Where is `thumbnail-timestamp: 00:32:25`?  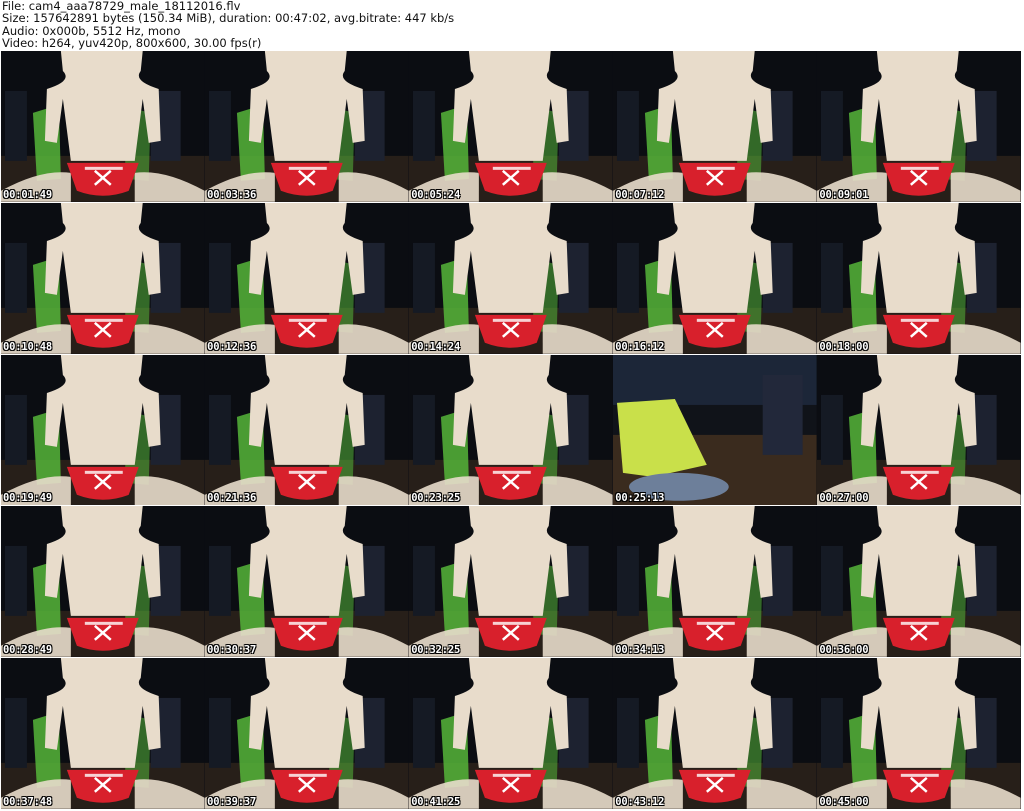 thumbnail-timestamp: 00:32:25 is located at coordinates (436, 650).